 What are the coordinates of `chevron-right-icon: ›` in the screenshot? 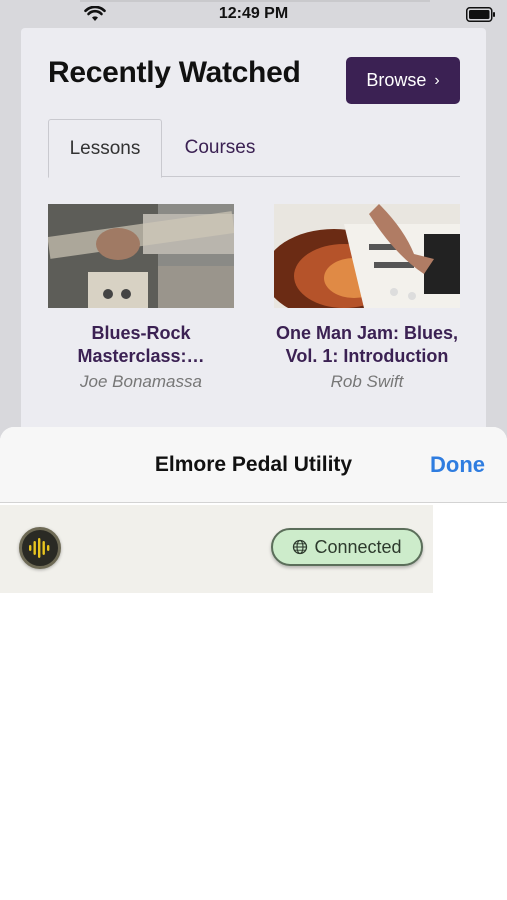 It's located at (437, 80).